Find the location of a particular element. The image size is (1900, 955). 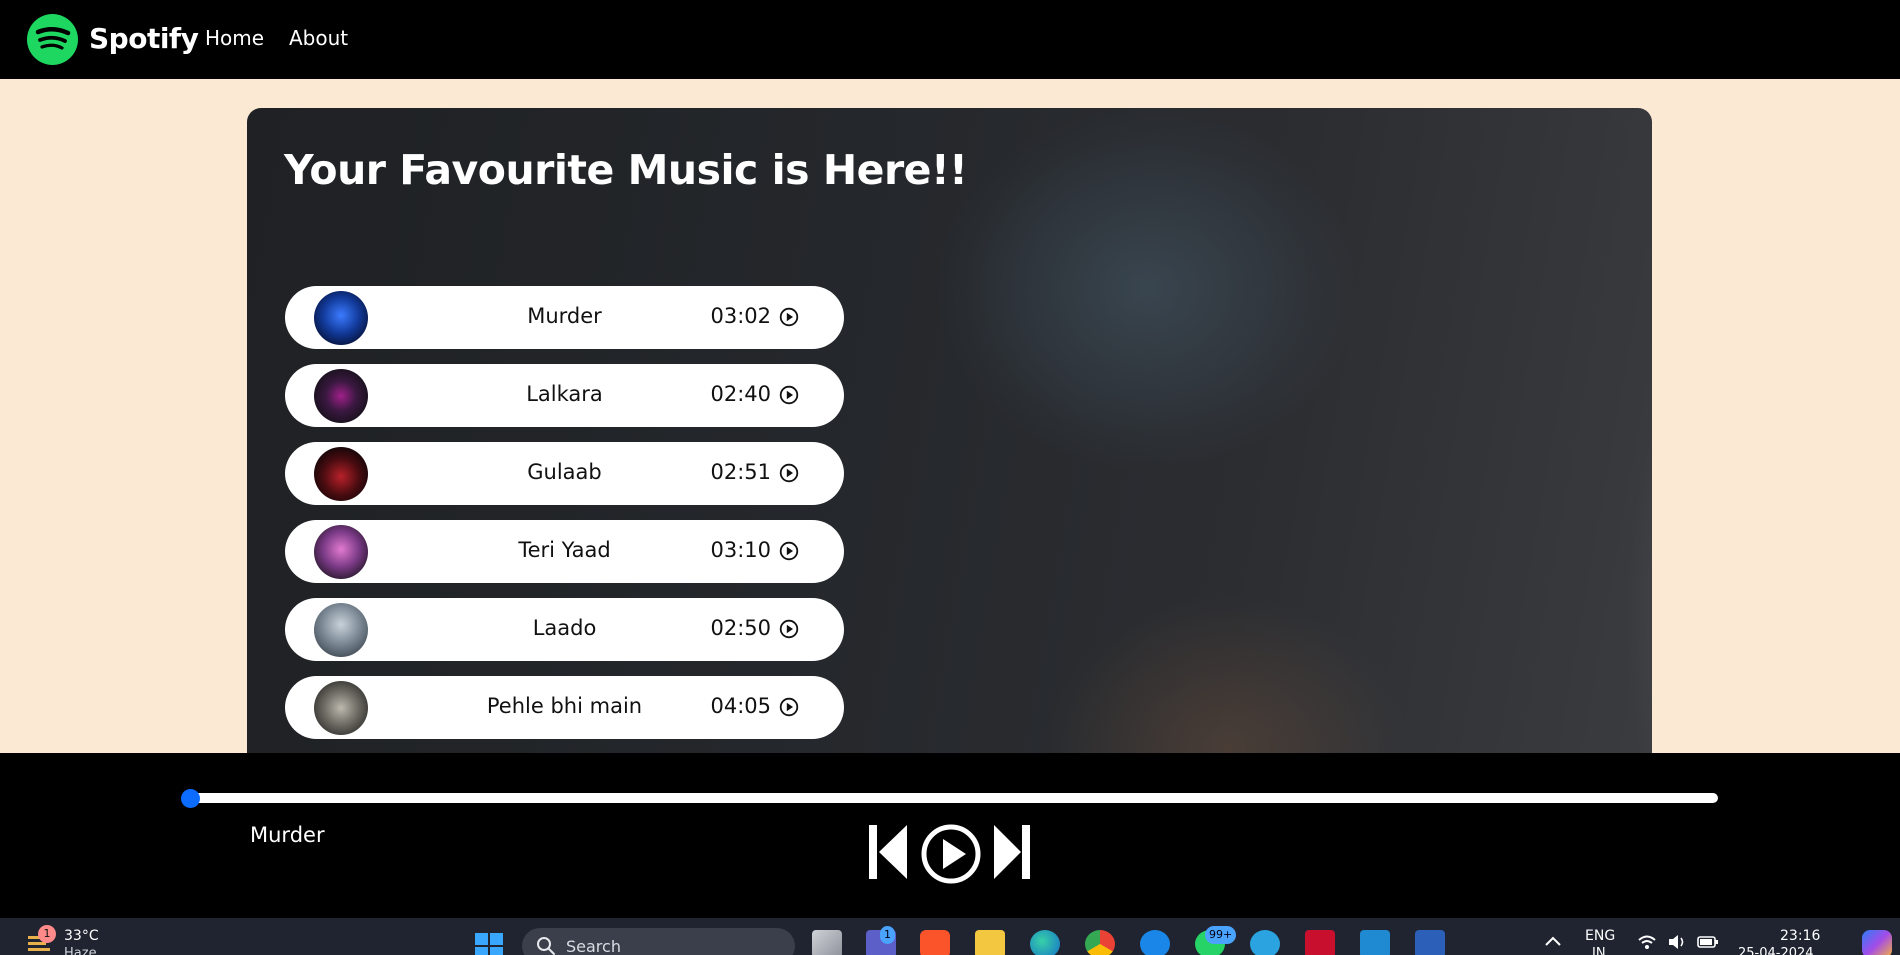

wifi-icon is located at coordinates (1647, 942).